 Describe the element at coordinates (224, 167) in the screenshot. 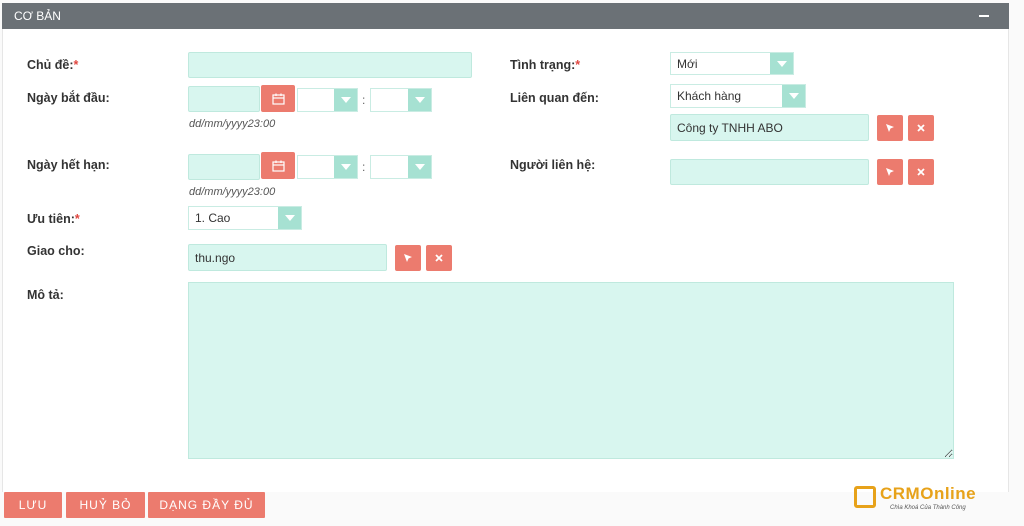

I see `due-date-input` at that location.